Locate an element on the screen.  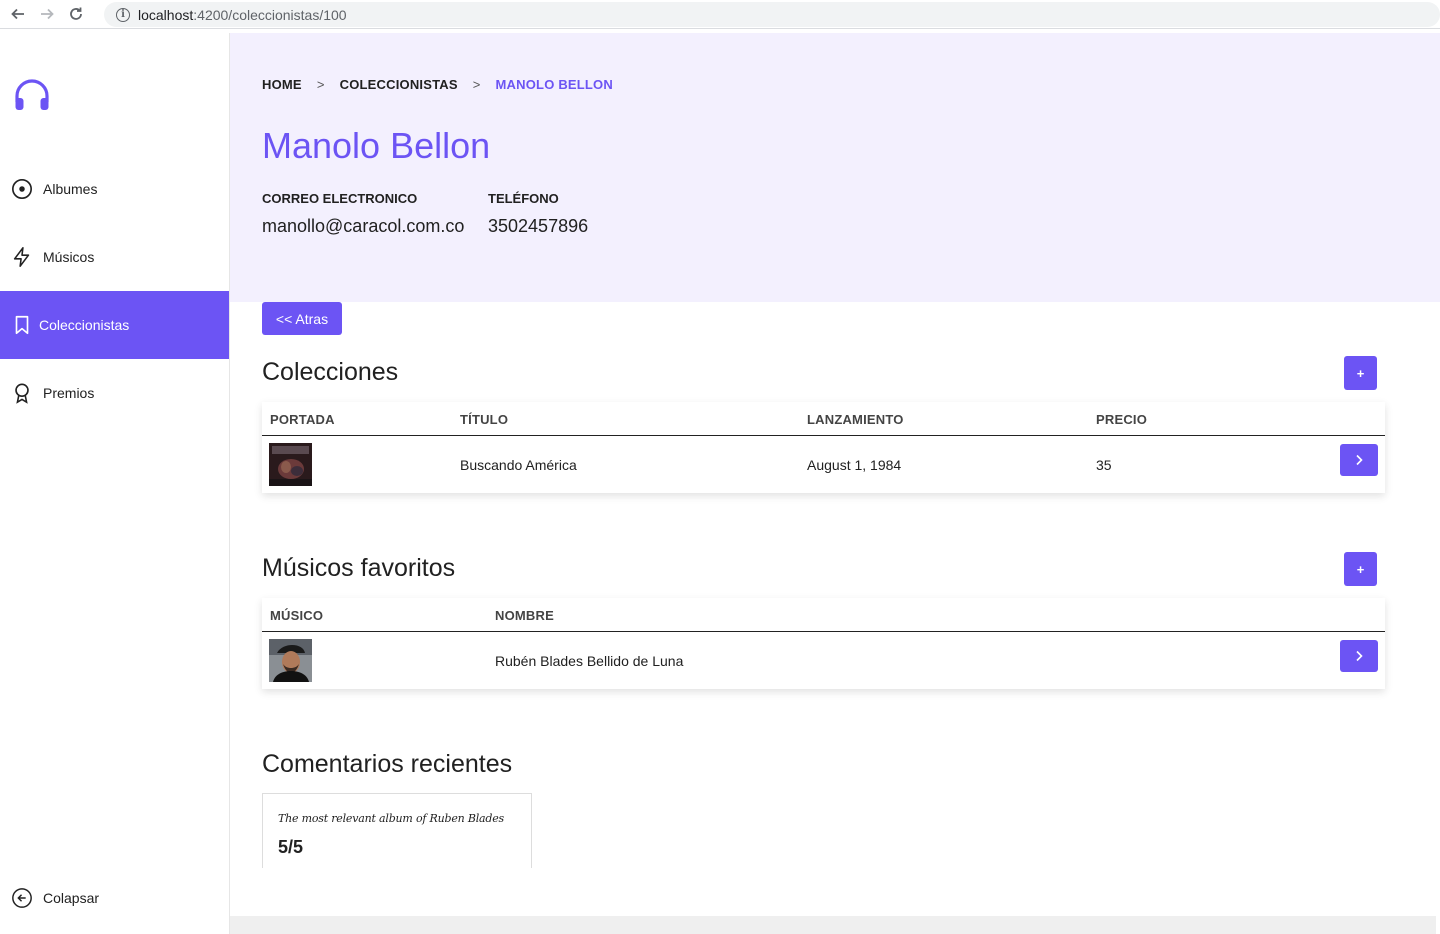
sidebar-item-premios: Premios is located at coordinates (114, 393).